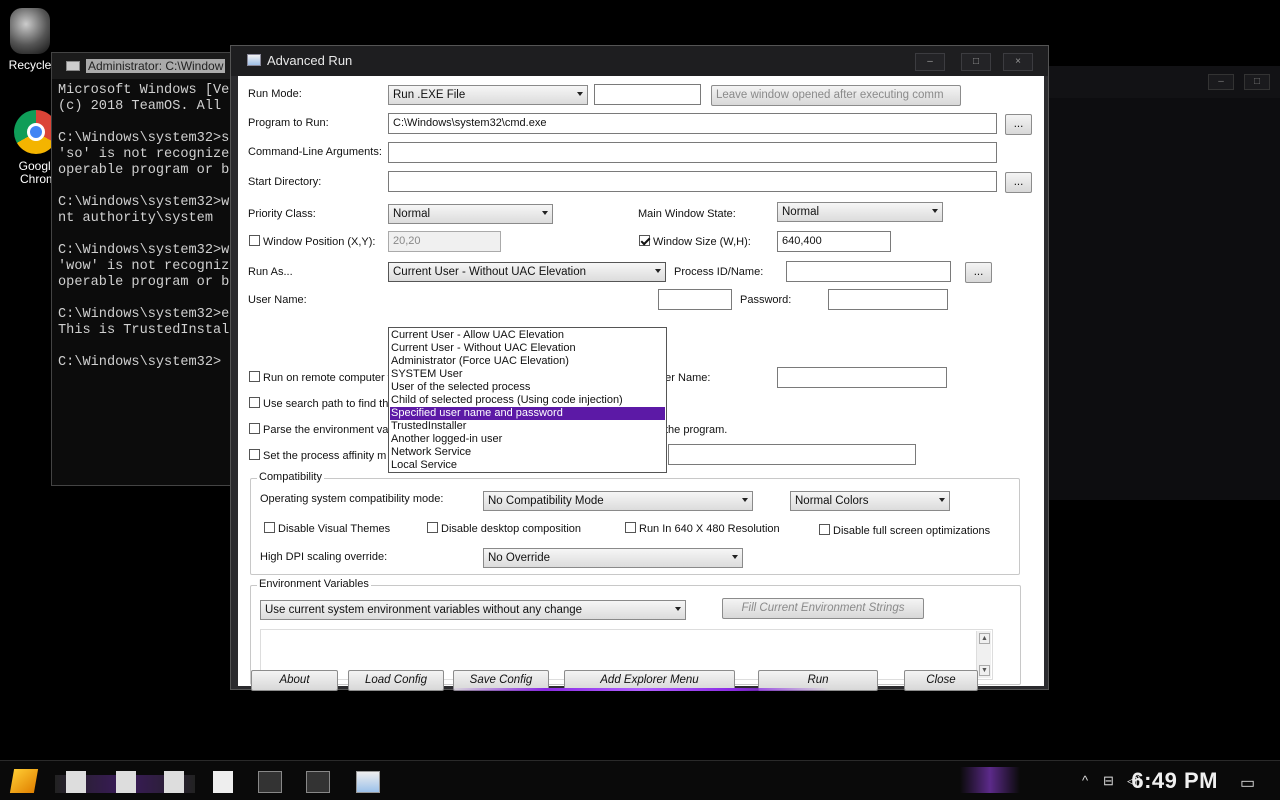 This screenshot has height=800, width=1280. I want to click on bg-minimize-button: –, so click(1221, 82).